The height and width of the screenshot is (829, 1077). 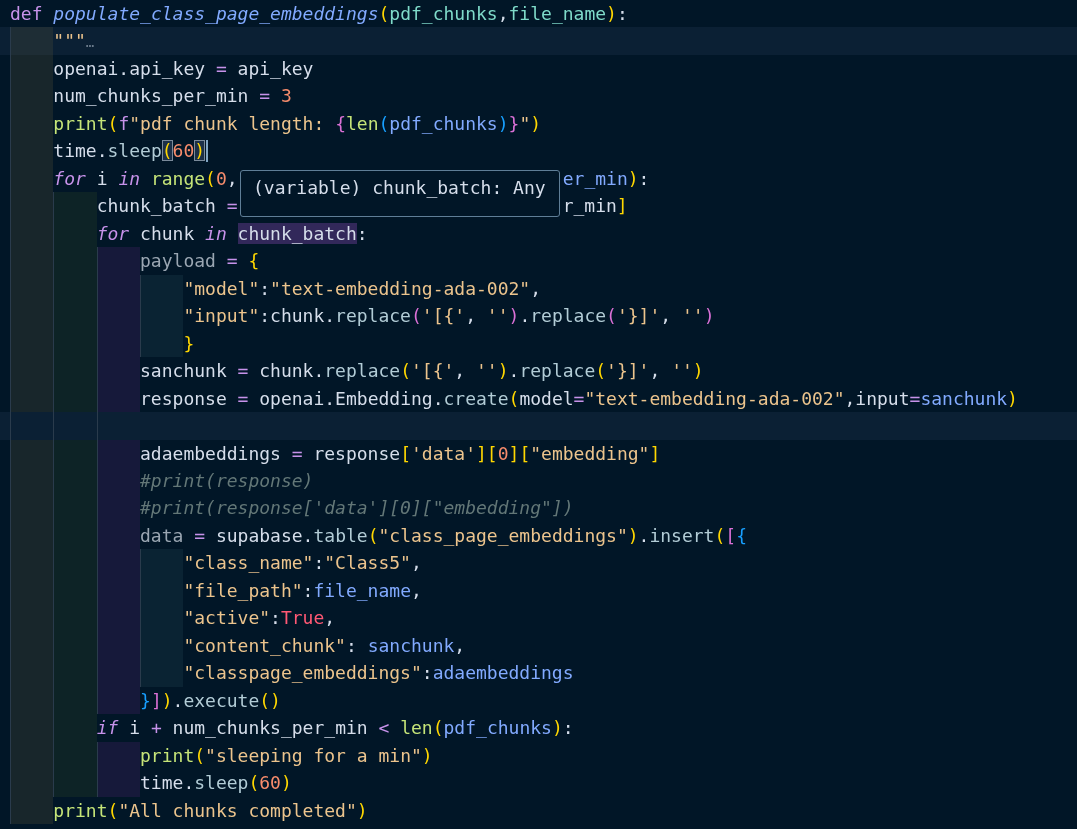 What do you see at coordinates (232, 233) in the screenshot?
I see `code-line: for chunk in chunk_batch:` at bounding box center [232, 233].